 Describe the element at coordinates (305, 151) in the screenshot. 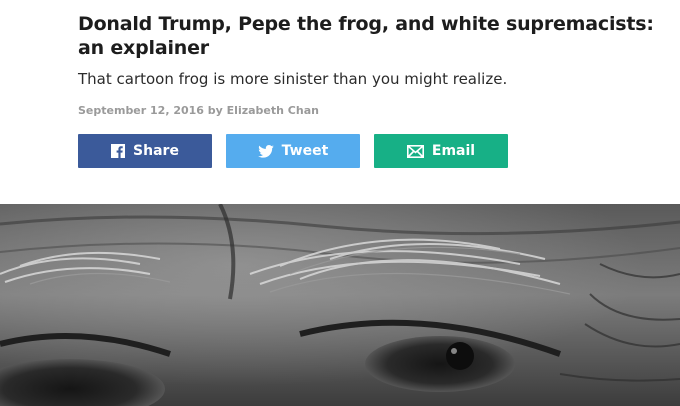

I see `twitter-share-label: Tweet` at that location.